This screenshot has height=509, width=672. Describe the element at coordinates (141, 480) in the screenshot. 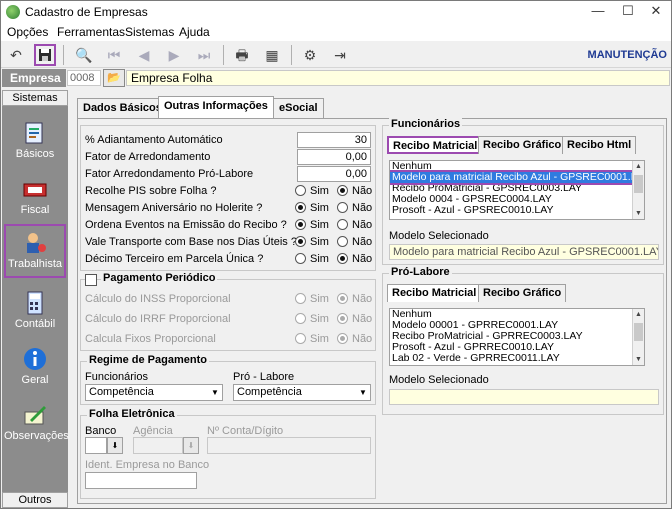

I see `ident-empresa-field` at that location.